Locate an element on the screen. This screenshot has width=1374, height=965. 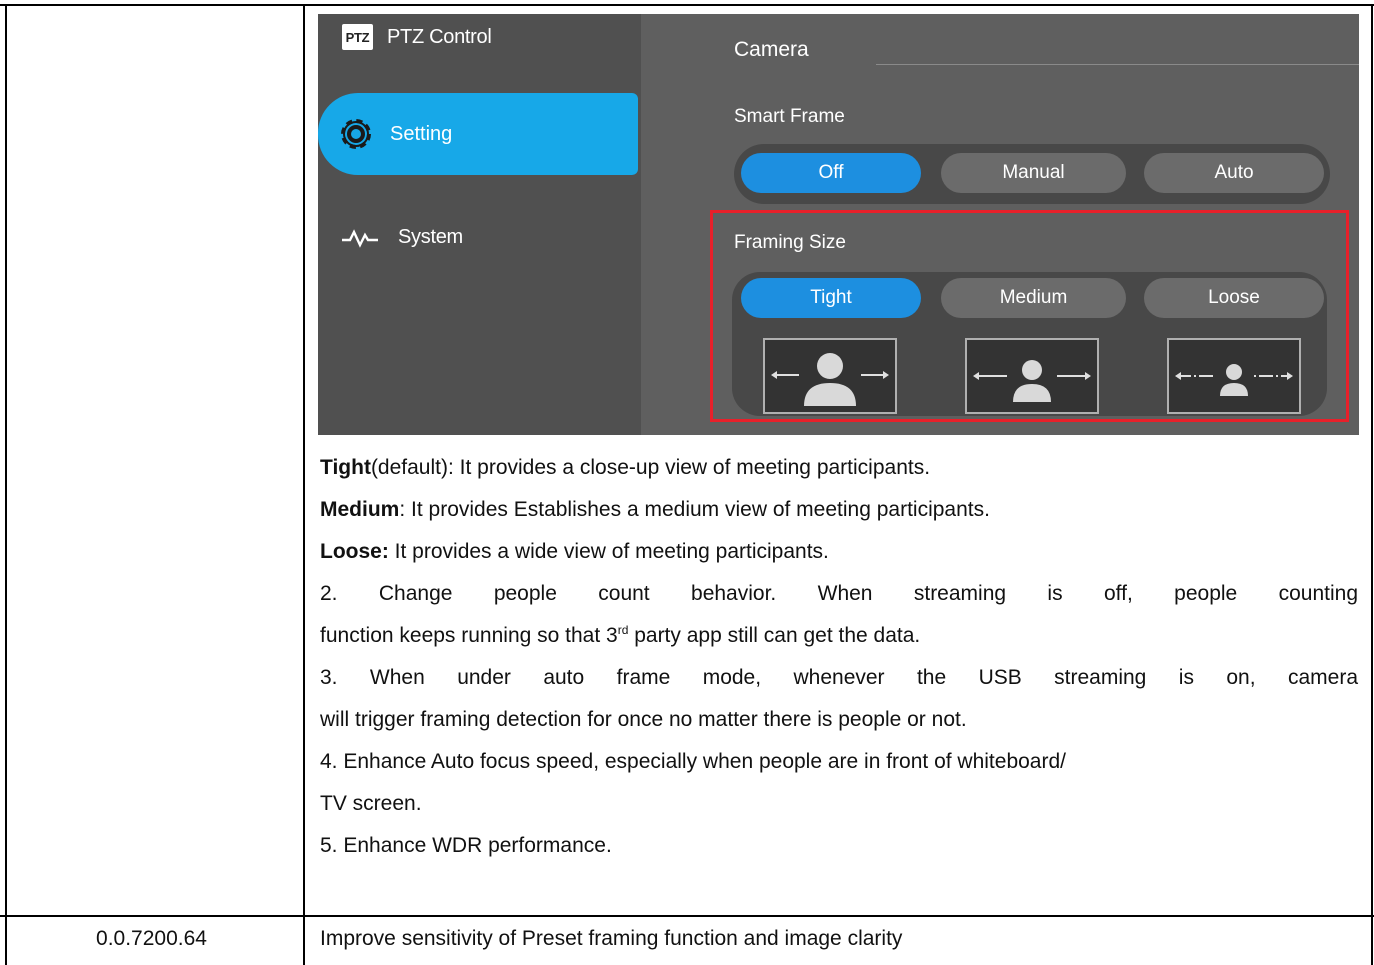
table-top-border is located at coordinates (687, 5).